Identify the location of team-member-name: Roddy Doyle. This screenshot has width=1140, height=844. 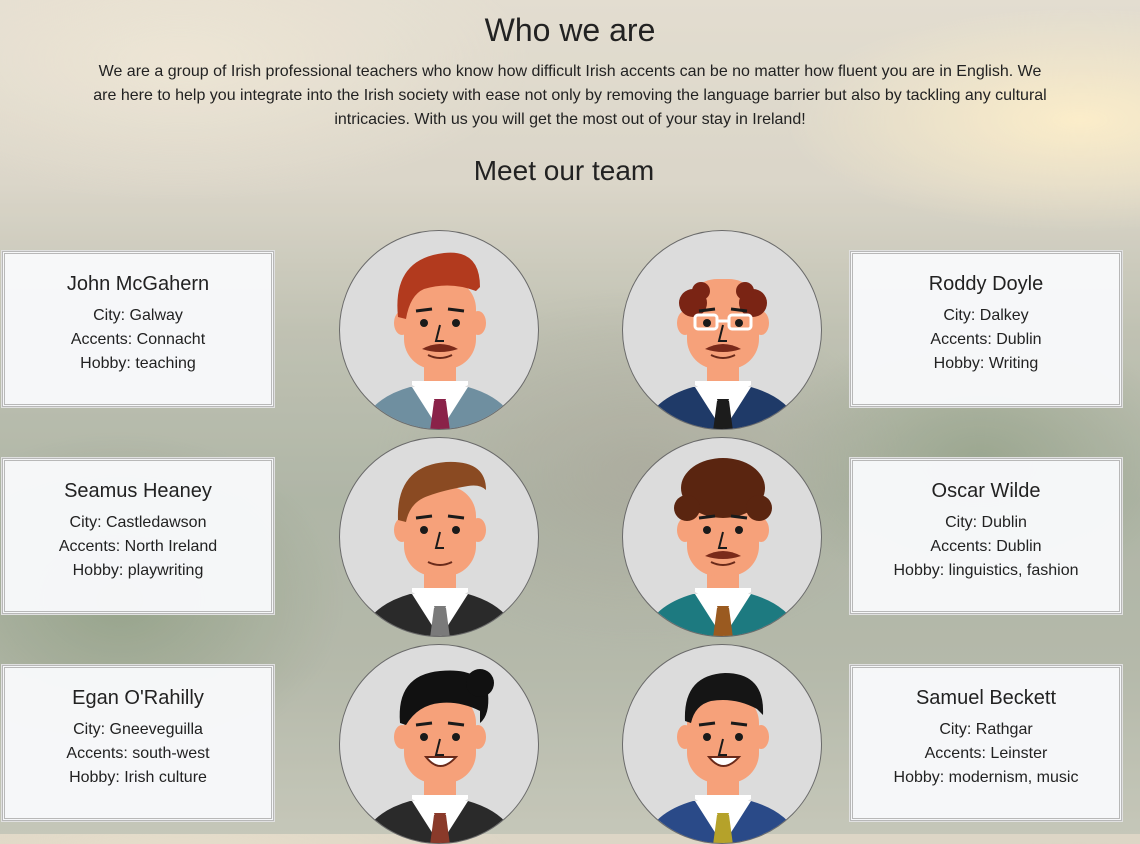
(986, 284).